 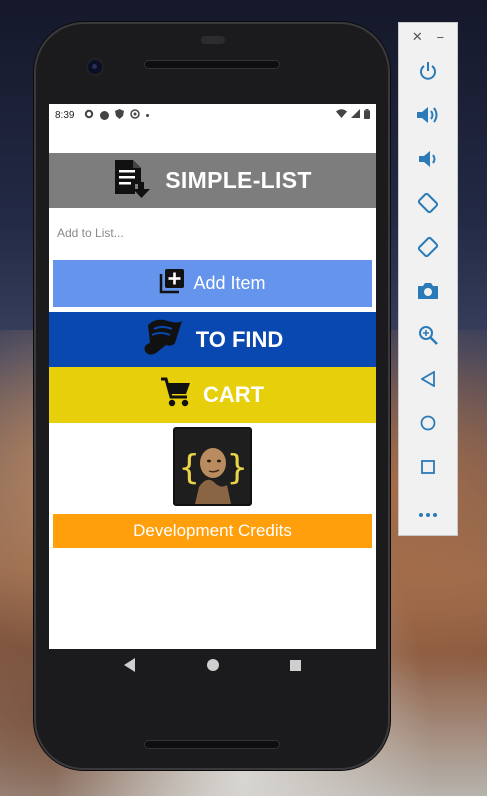 I want to click on more-icon, so click(x=428, y=513).